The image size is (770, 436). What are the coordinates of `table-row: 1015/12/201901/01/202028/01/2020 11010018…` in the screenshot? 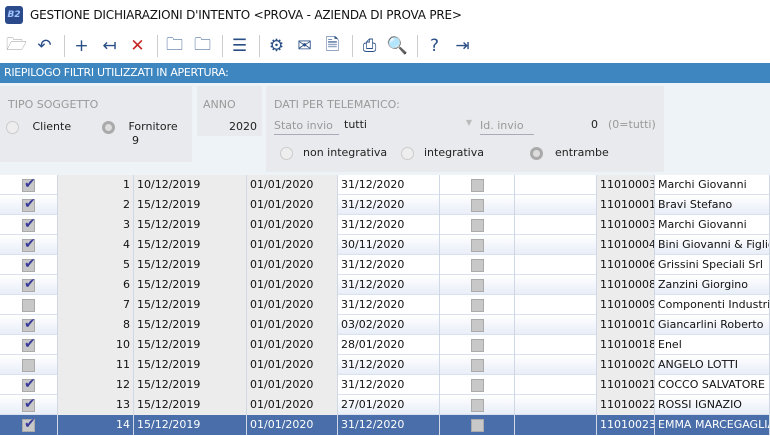 It's located at (385, 345).